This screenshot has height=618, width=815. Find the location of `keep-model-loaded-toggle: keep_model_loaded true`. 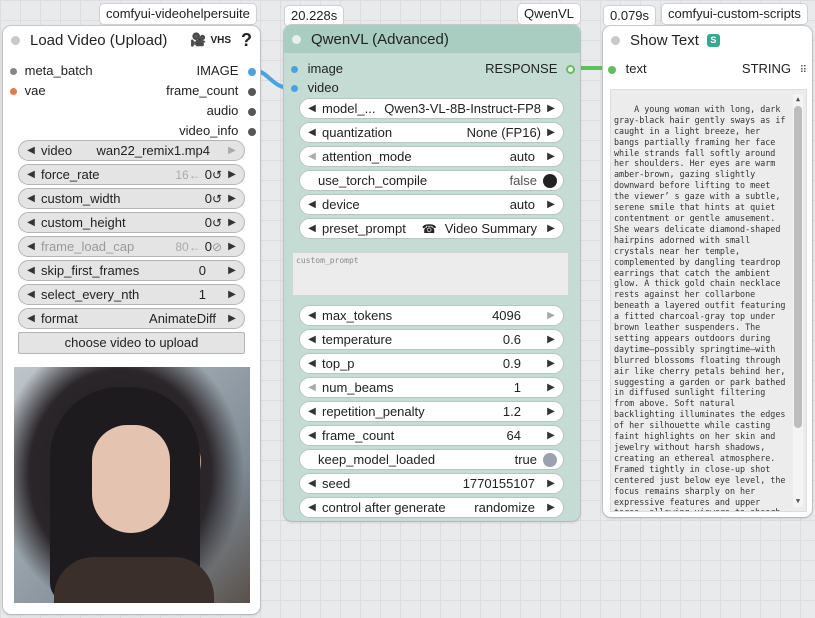

keep-model-loaded-toggle: keep_model_loaded true is located at coordinates (431, 459).